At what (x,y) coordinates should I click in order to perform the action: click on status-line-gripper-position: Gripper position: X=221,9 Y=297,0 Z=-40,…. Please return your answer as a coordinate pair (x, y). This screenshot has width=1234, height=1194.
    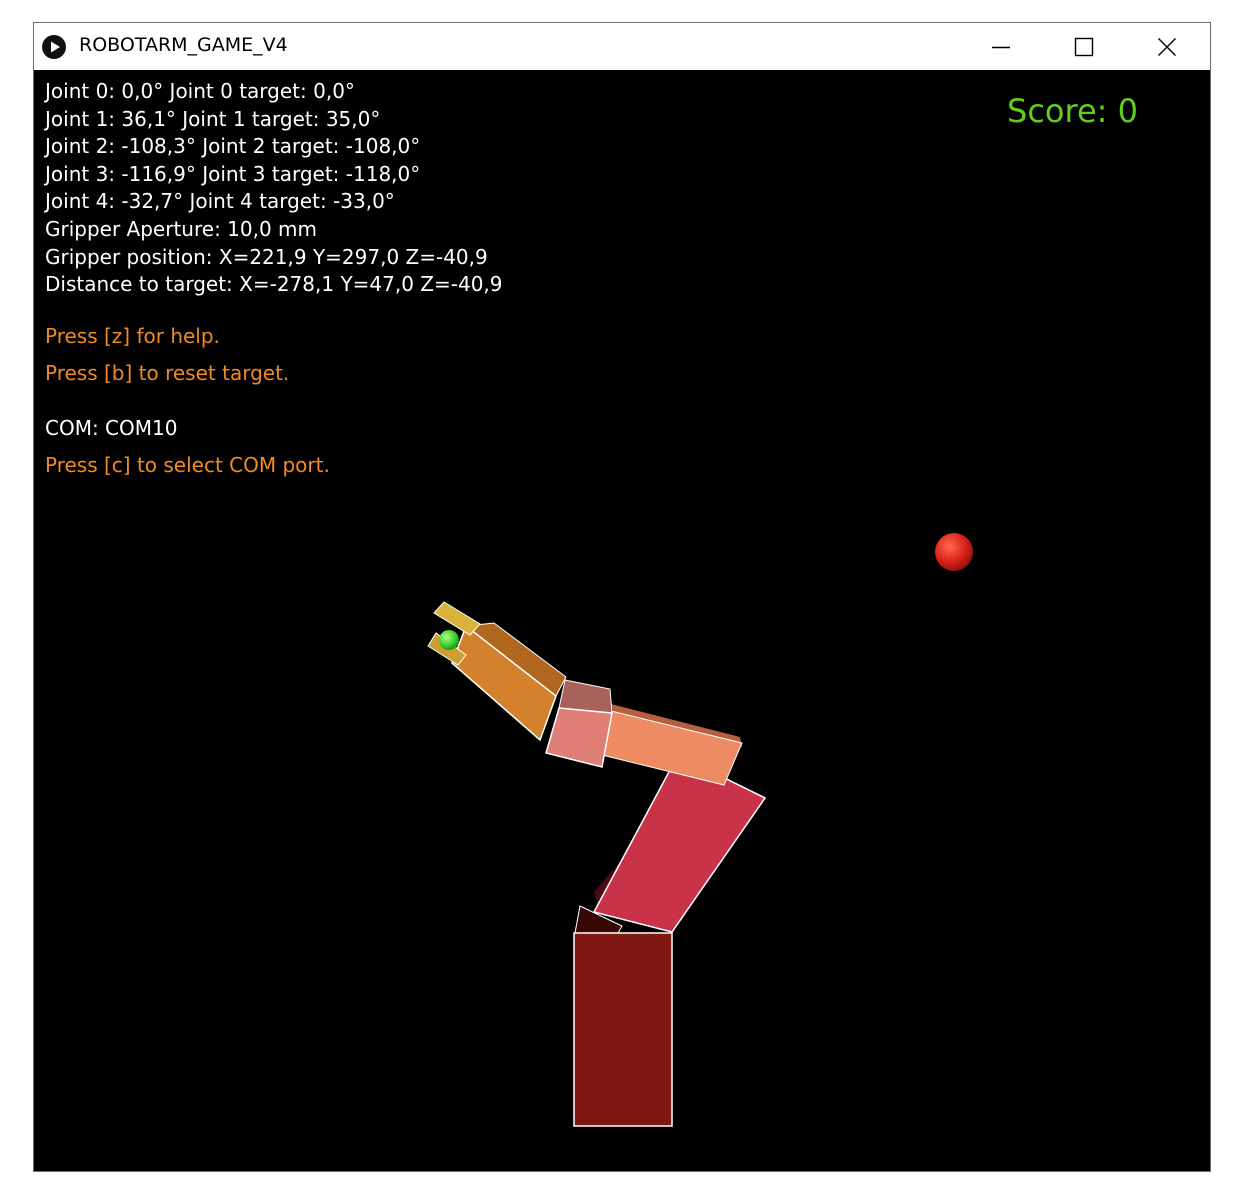
    Looking at the image, I should click on (266, 256).